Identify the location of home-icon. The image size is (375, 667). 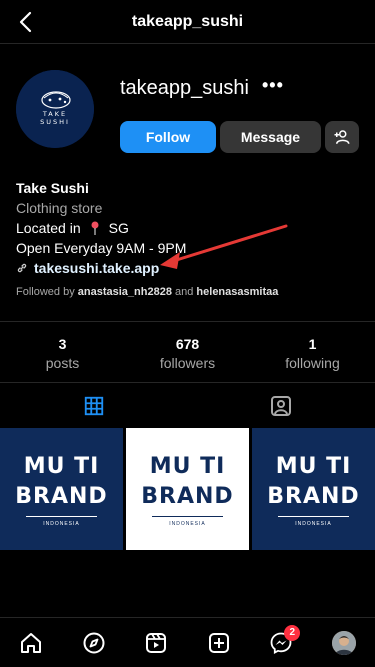
(31, 642).